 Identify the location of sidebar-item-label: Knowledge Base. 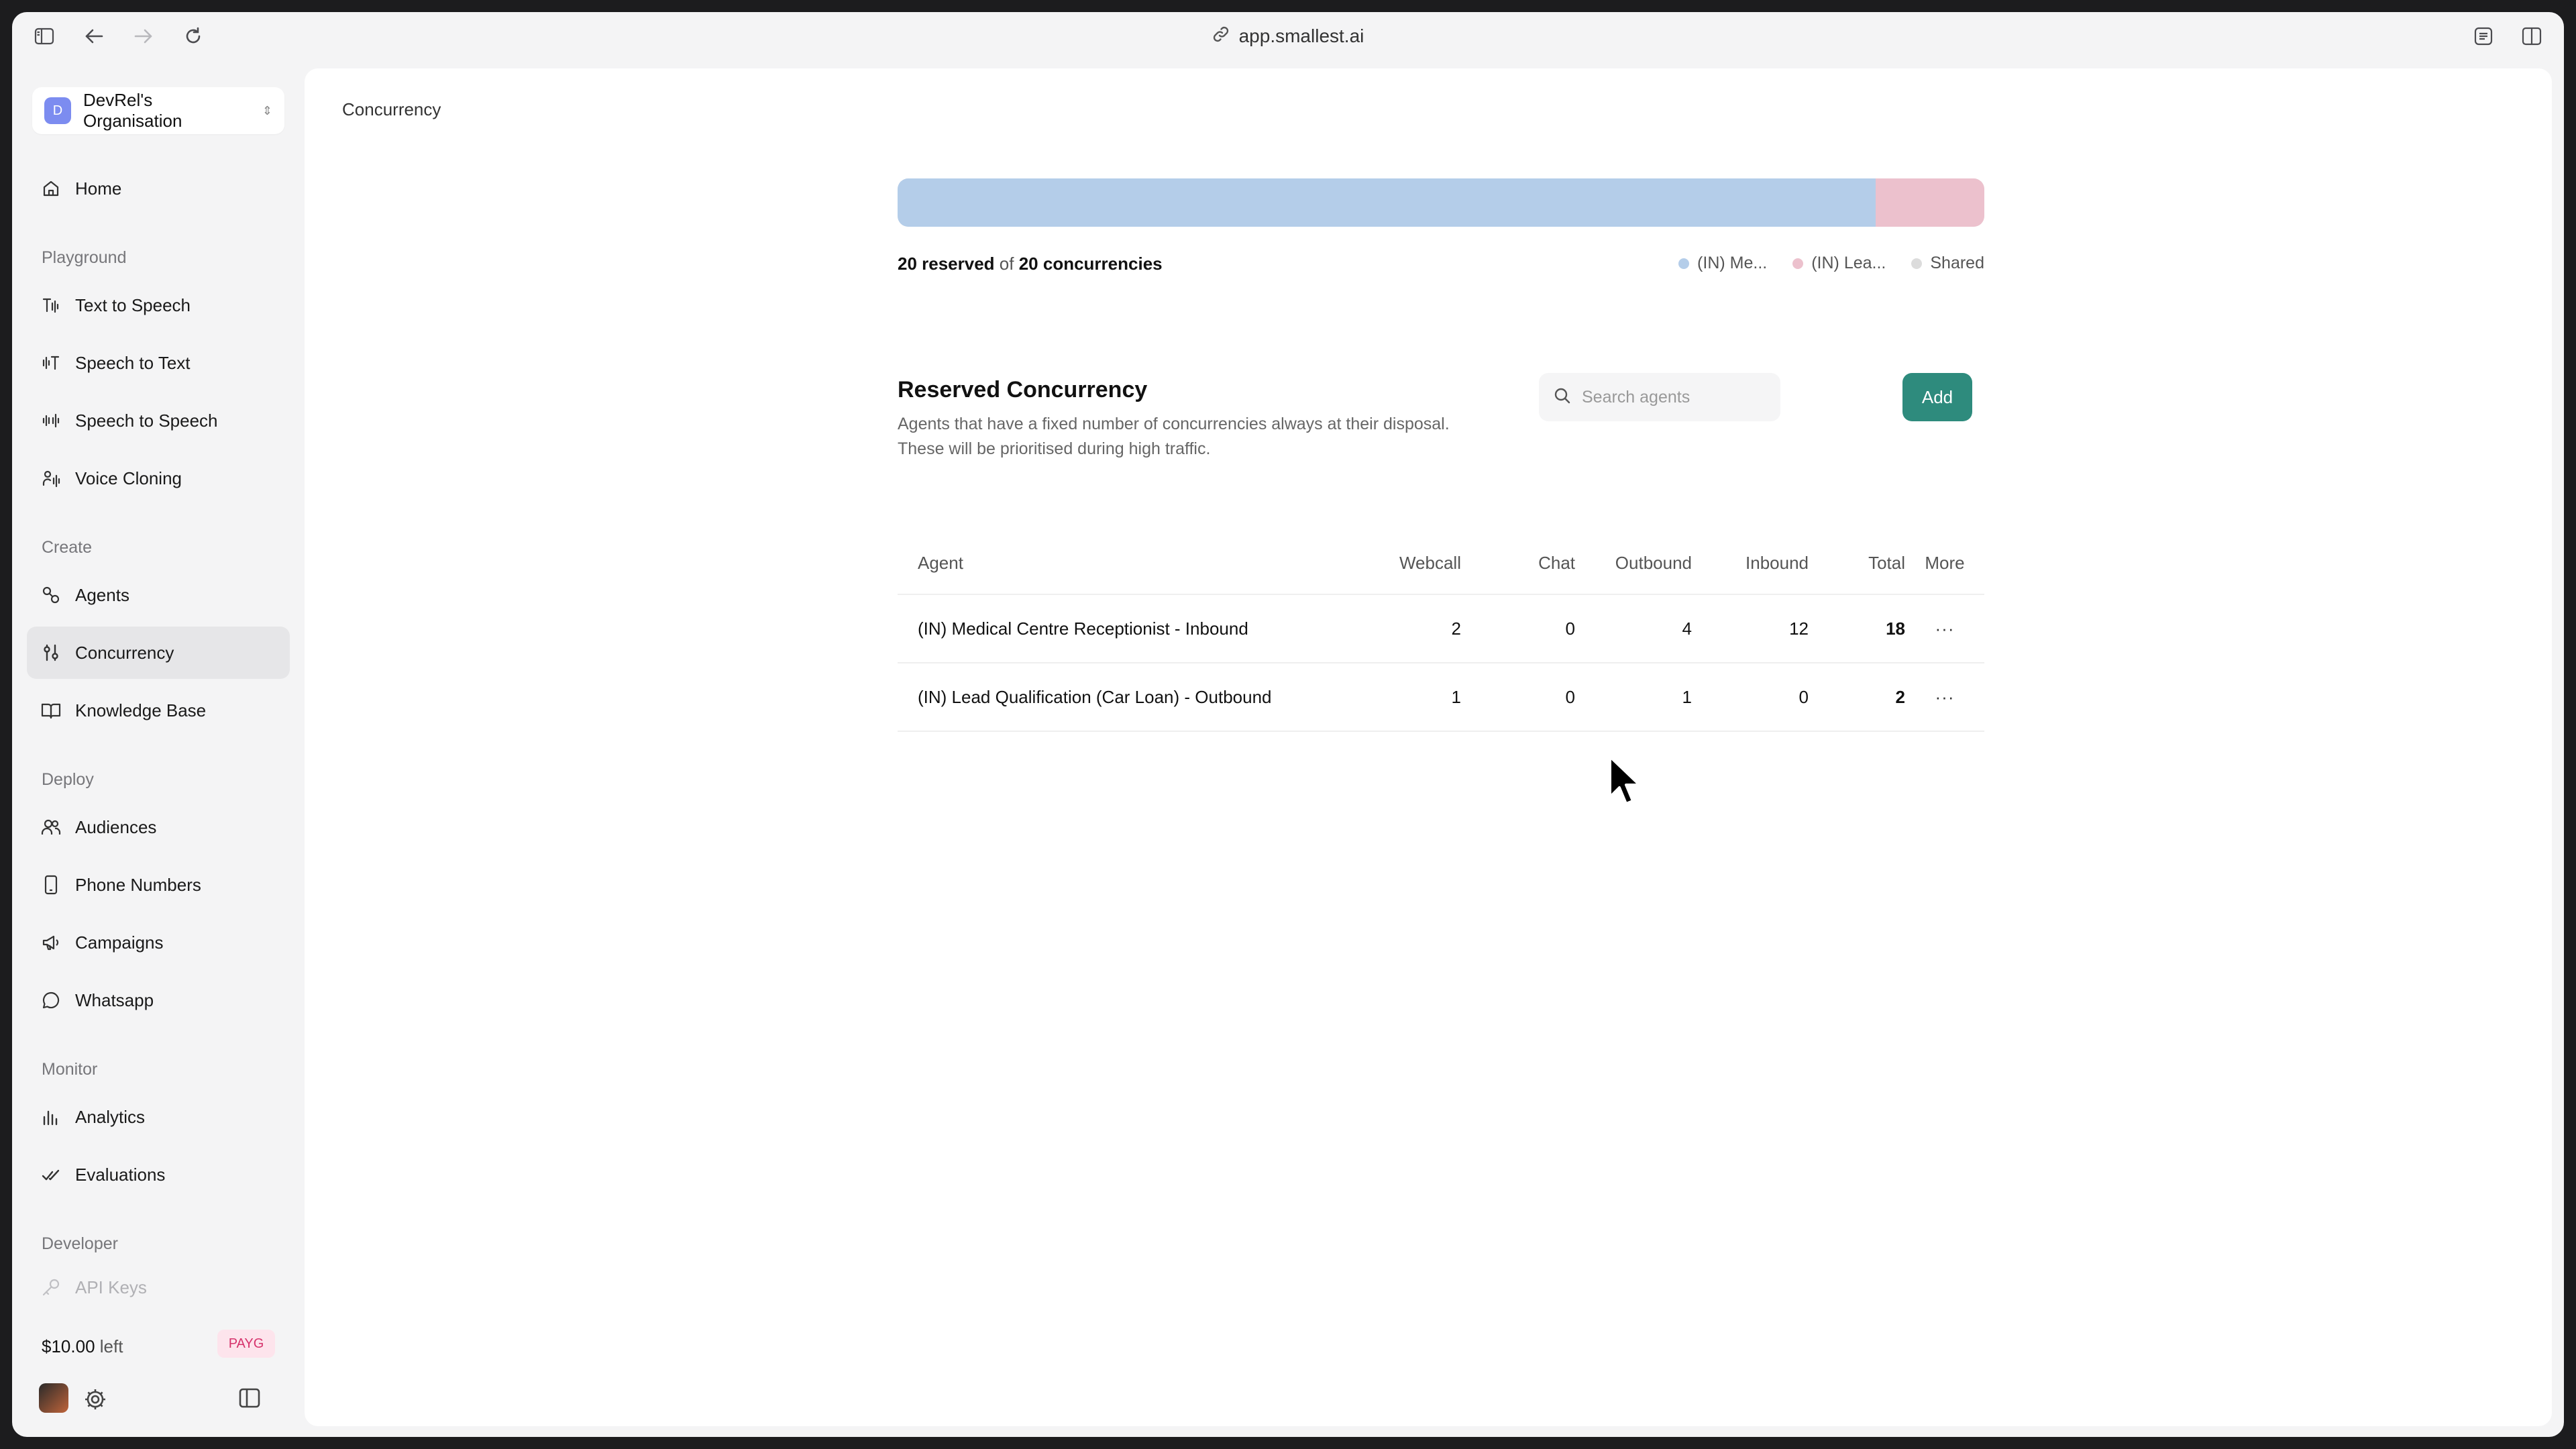
(141, 710).